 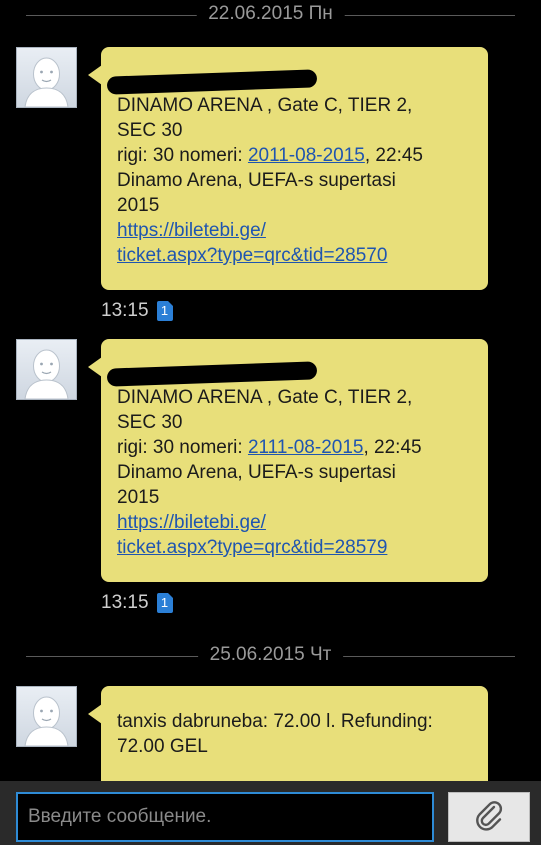 I want to click on date-separator: 22.06.2015 Пн, so click(x=270, y=15).